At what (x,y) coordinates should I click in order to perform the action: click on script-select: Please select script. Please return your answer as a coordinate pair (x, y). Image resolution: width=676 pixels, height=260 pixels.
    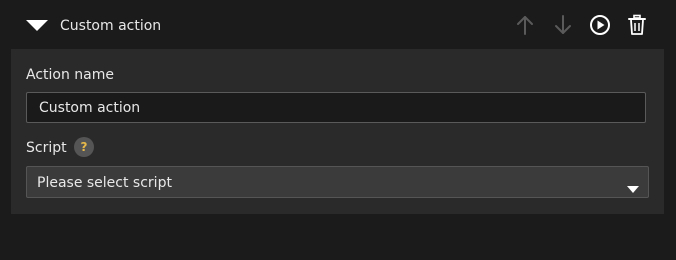
    Looking at the image, I should click on (337, 182).